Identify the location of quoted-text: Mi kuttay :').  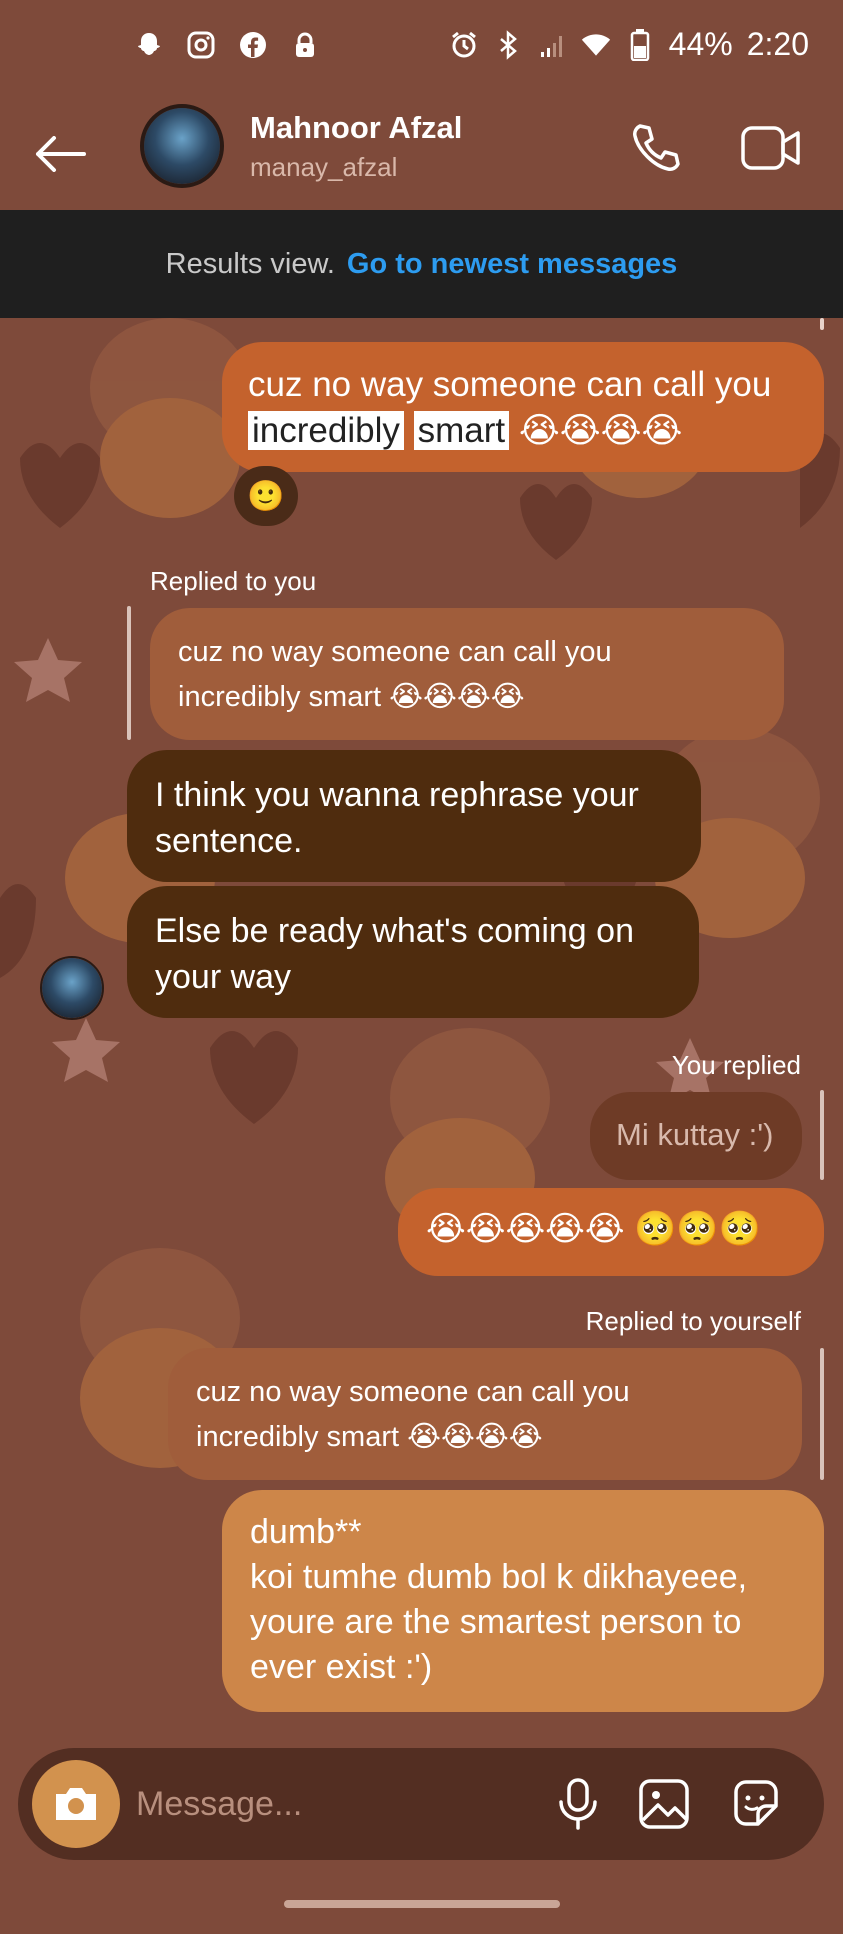
(695, 1134).